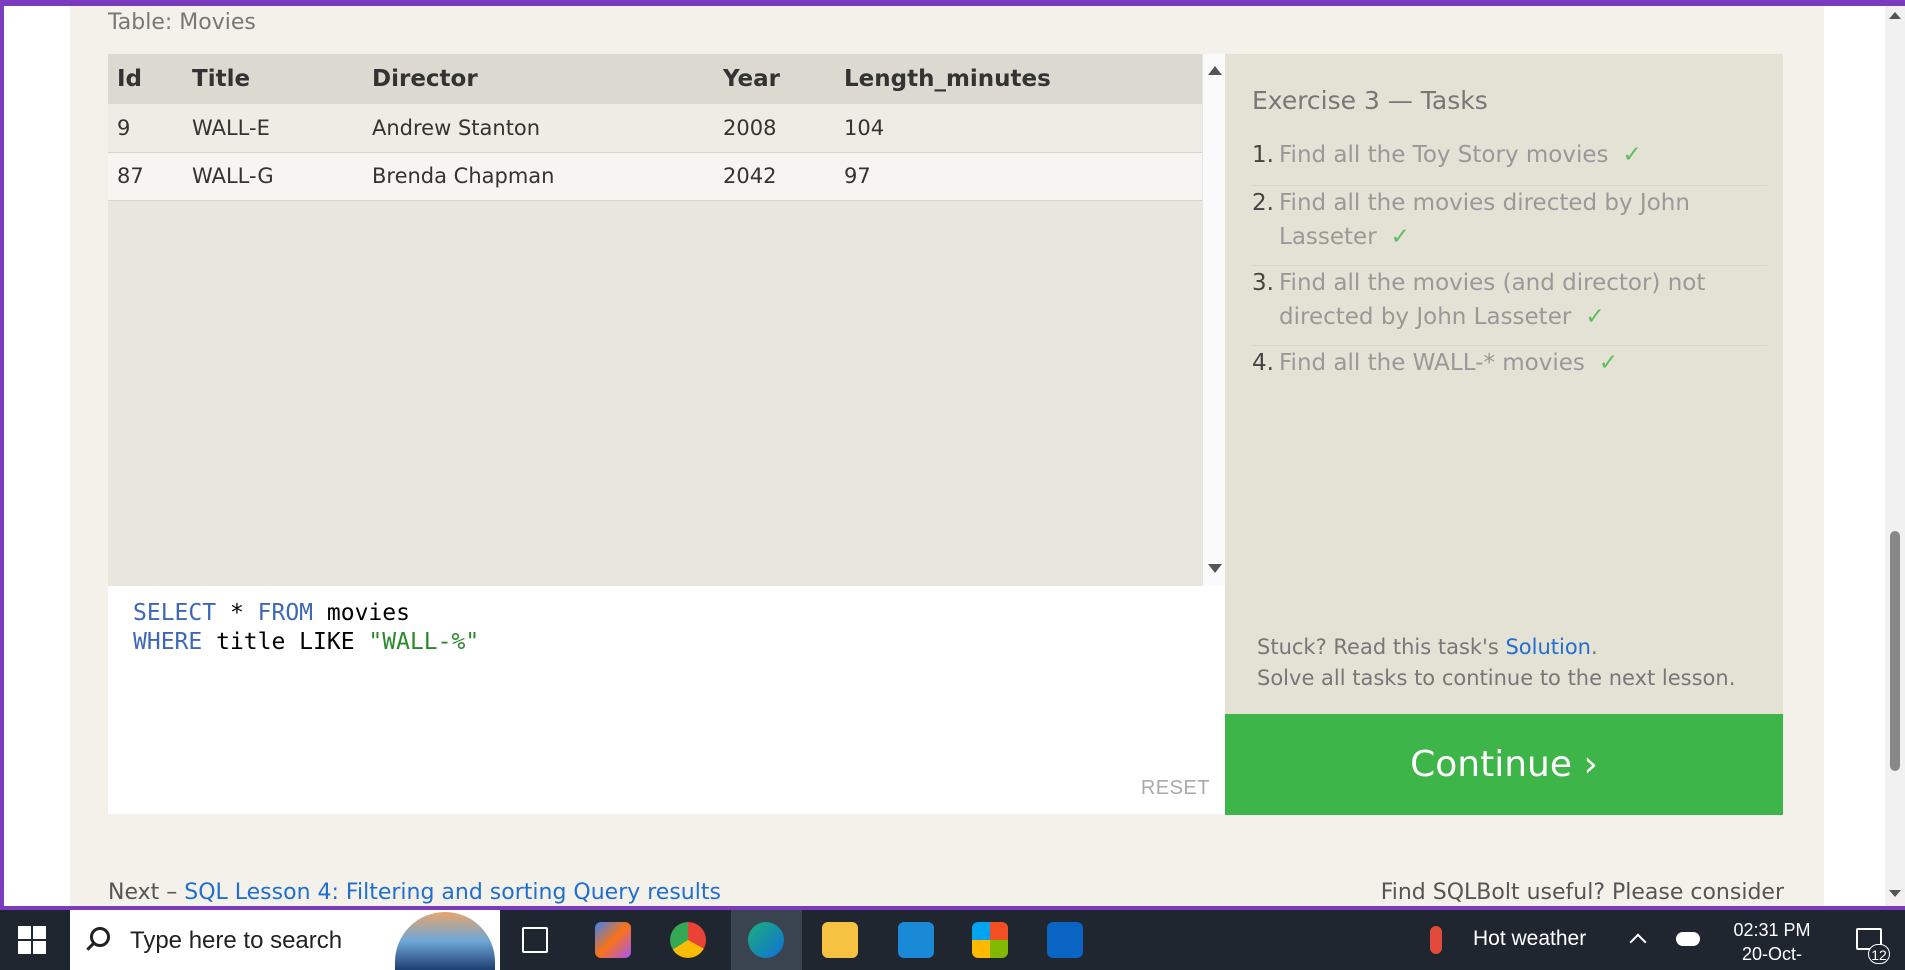 The image size is (1905, 970). I want to click on column-header-title: Title, so click(273, 79).